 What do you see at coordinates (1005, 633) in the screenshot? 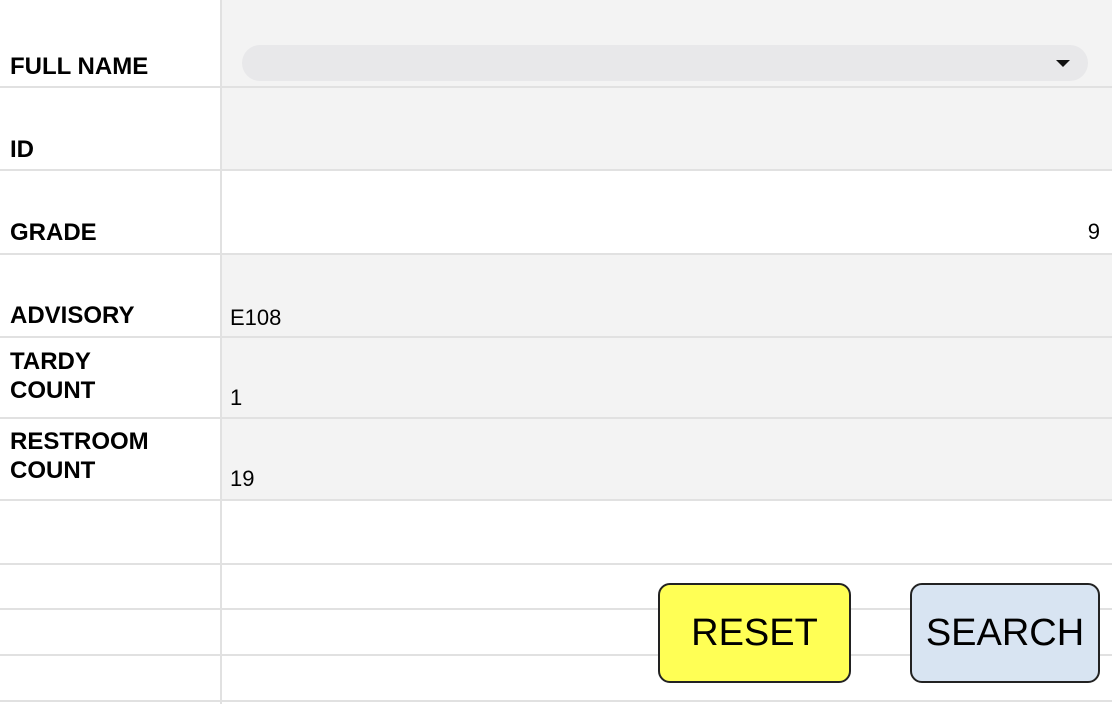
I see `search-button: SEARCH` at bounding box center [1005, 633].